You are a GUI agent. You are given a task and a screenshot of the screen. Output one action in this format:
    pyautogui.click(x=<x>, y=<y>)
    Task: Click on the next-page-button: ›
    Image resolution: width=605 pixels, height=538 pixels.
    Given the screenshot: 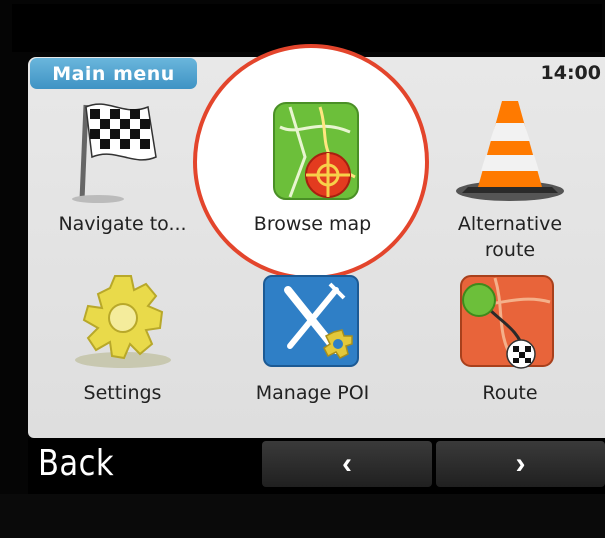 What is the action you would take?
    pyautogui.click(x=520, y=464)
    